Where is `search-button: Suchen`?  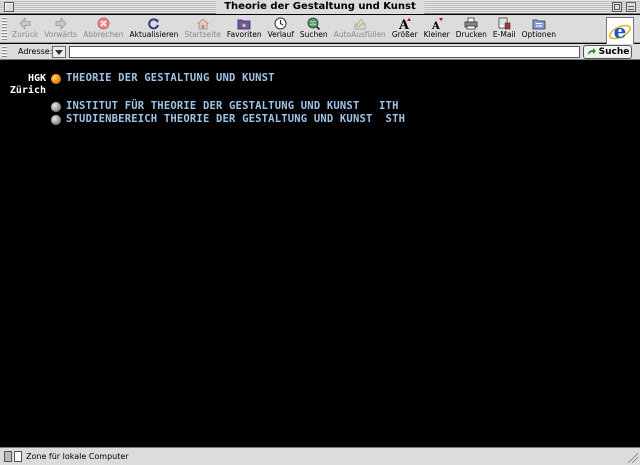
search-button: Suchen is located at coordinates (314, 30).